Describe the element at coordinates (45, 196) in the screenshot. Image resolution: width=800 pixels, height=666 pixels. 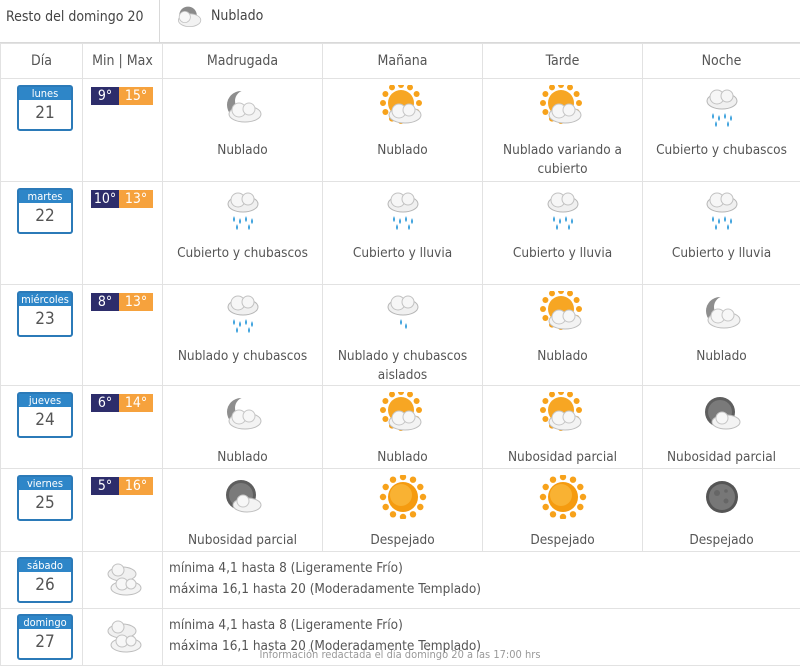
I see `day-name: martes` at that location.